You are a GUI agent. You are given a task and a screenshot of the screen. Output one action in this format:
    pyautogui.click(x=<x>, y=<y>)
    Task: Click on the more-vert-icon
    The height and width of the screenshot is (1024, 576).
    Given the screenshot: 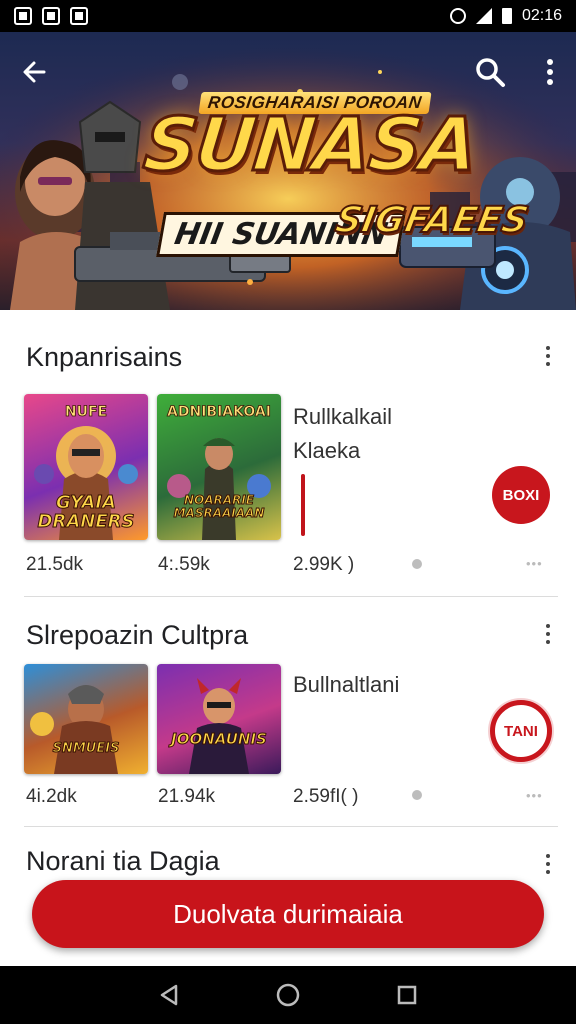 What is the action you would take?
    pyautogui.click(x=550, y=72)
    